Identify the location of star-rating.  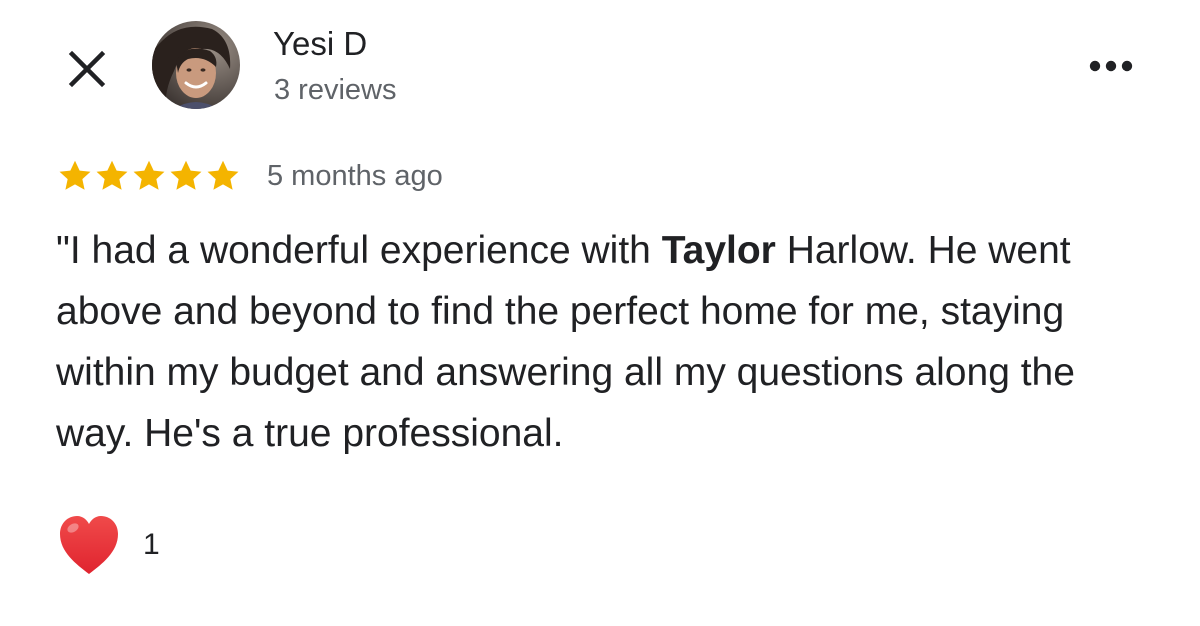
(148, 176).